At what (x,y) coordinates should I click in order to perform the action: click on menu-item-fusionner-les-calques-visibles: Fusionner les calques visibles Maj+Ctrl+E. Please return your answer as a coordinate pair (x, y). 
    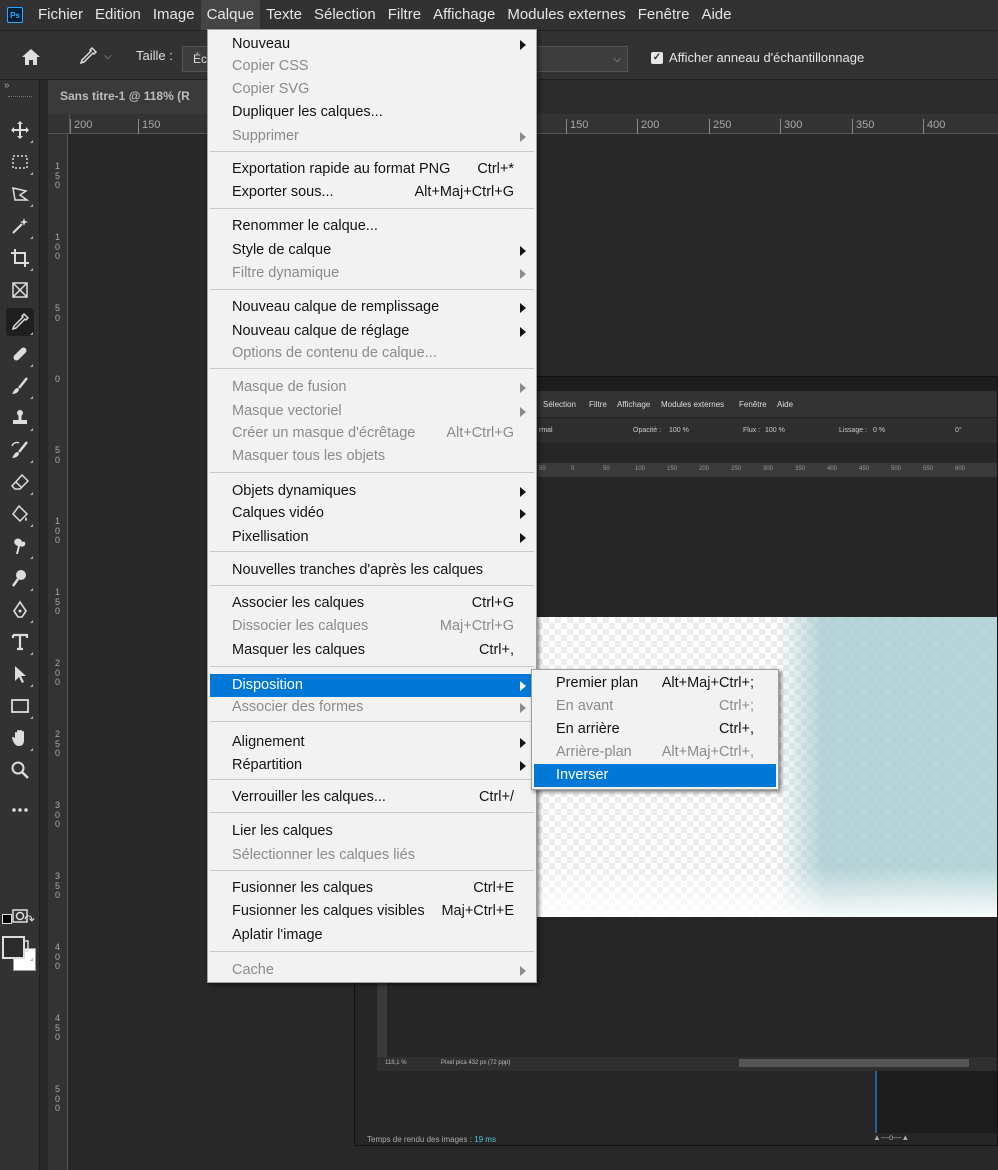
    Looking at the image, I should click on (372, 911).